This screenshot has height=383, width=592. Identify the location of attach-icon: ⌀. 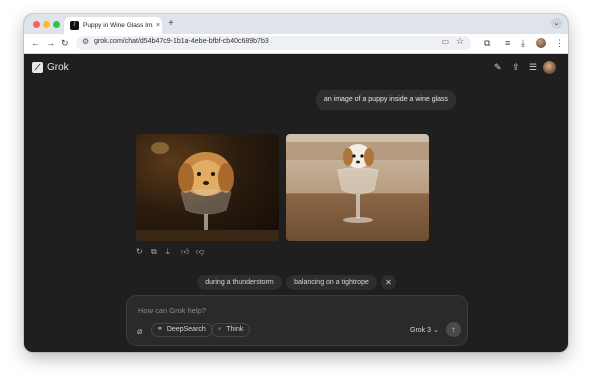
(139, 331).